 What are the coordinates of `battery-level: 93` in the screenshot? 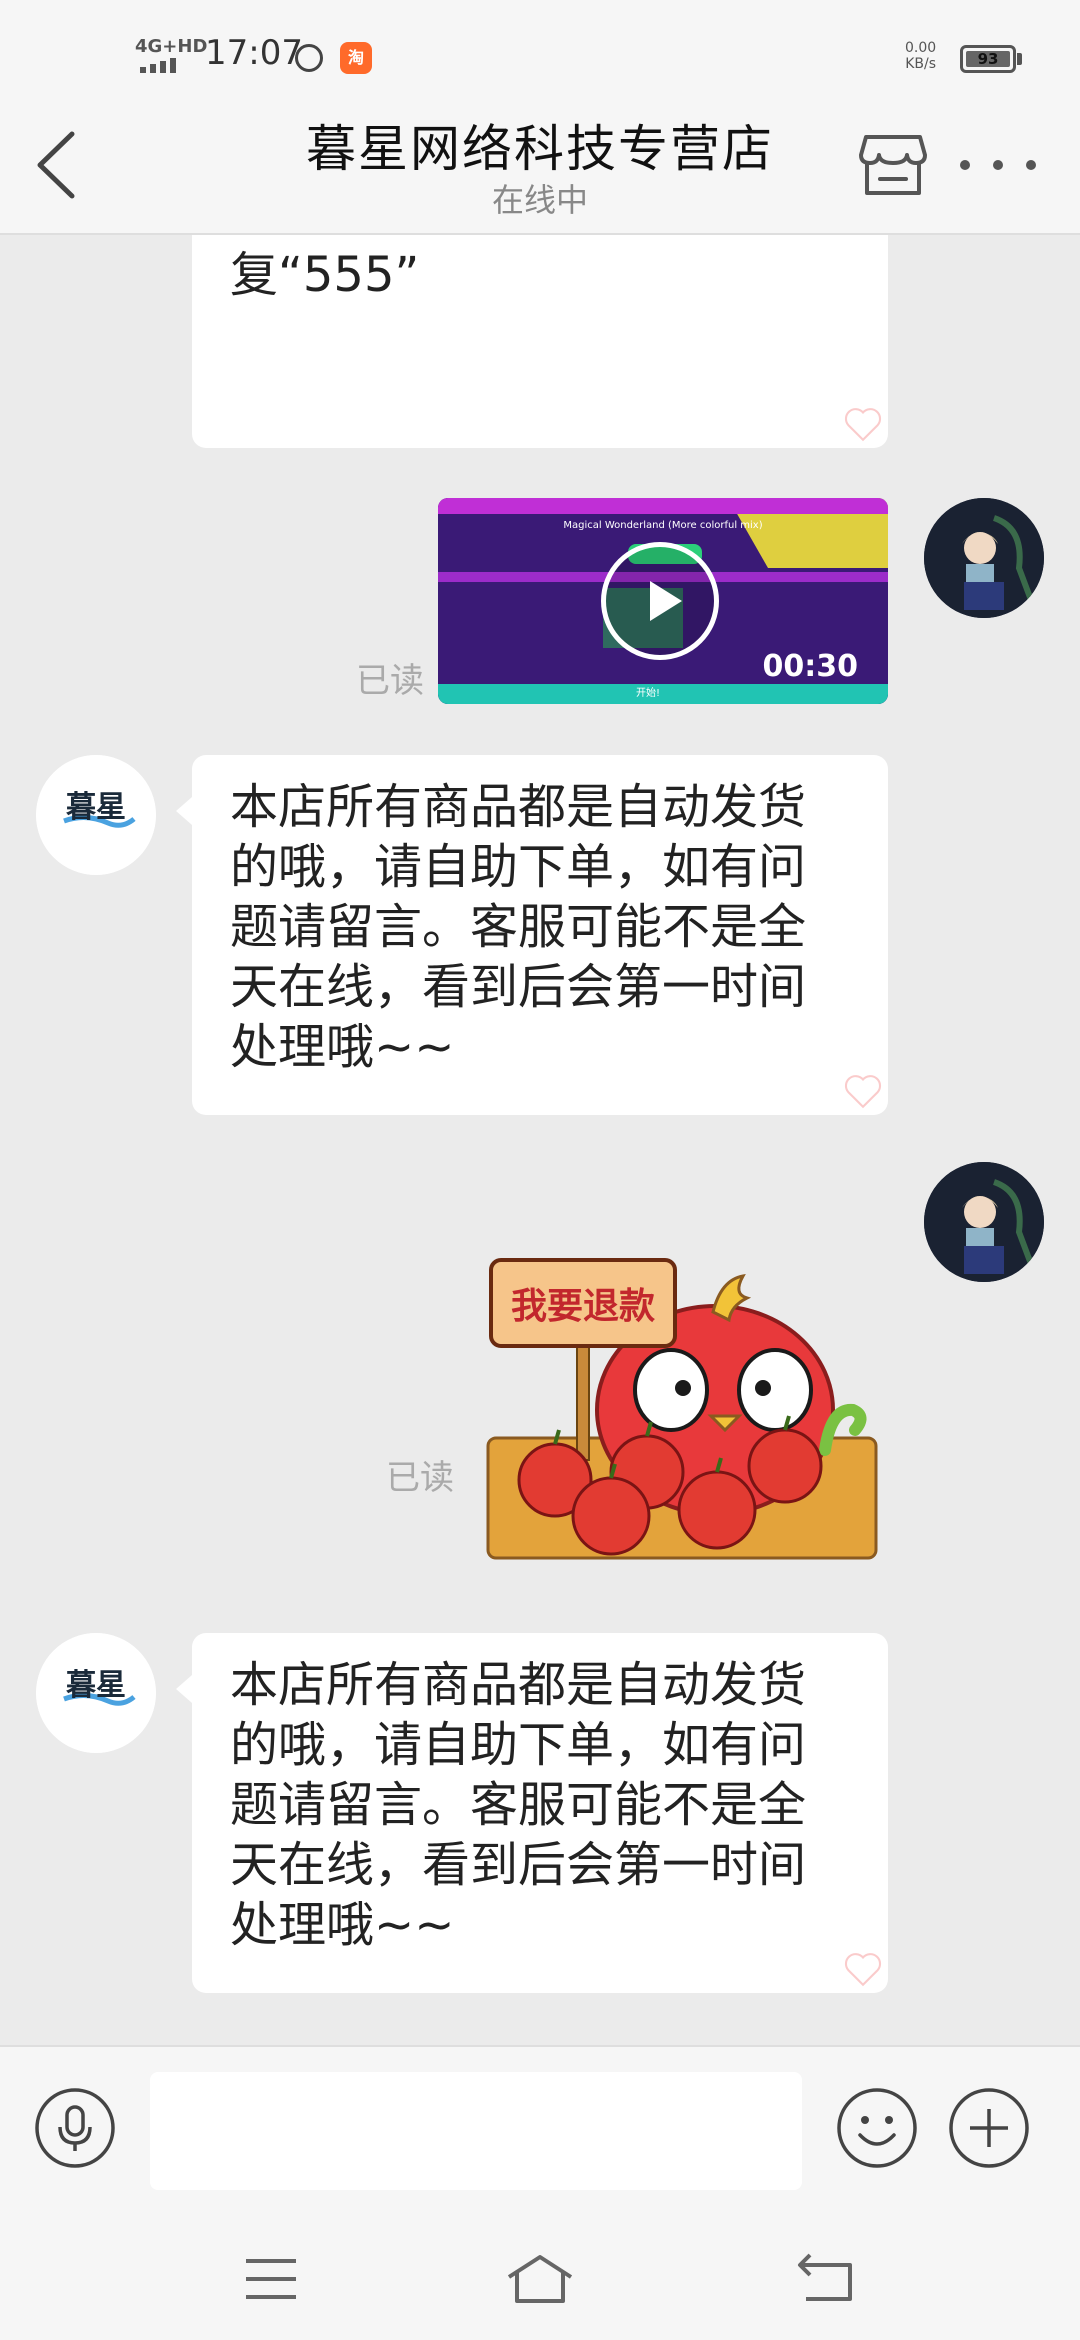 It's located at (988, 59).